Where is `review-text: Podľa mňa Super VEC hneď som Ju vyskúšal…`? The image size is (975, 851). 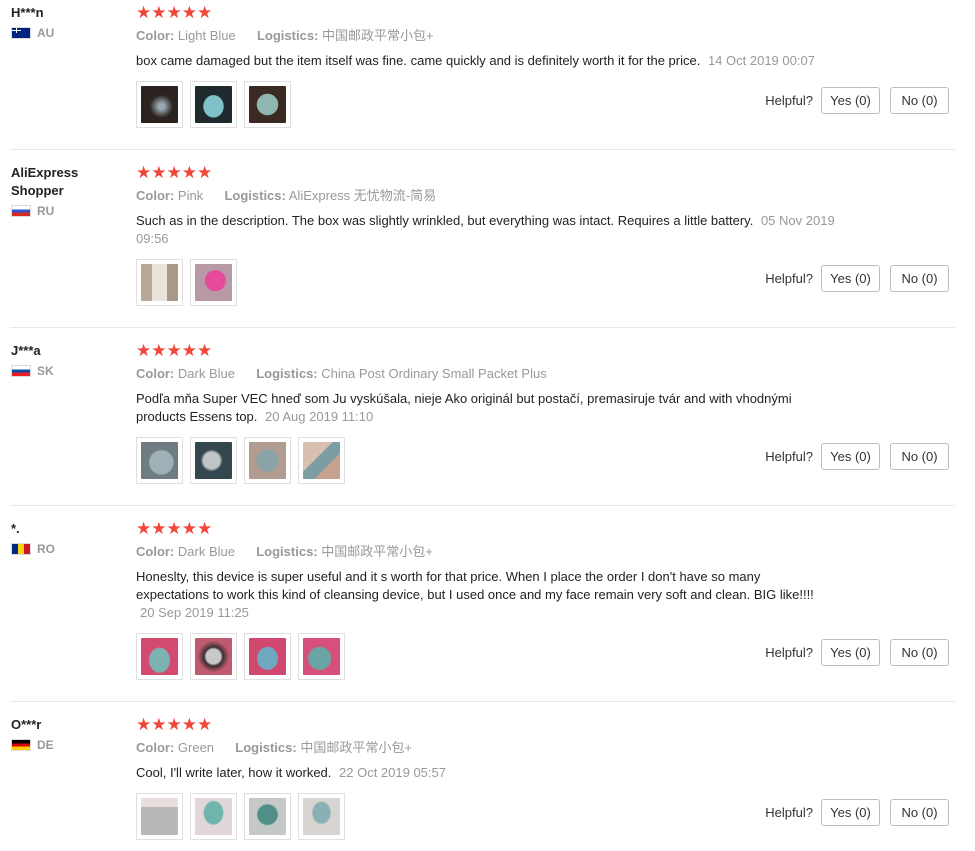
review-text: Podľa mňa Super VEC hneď som Ju vyskúšal… is located at coordinates (486, 408).